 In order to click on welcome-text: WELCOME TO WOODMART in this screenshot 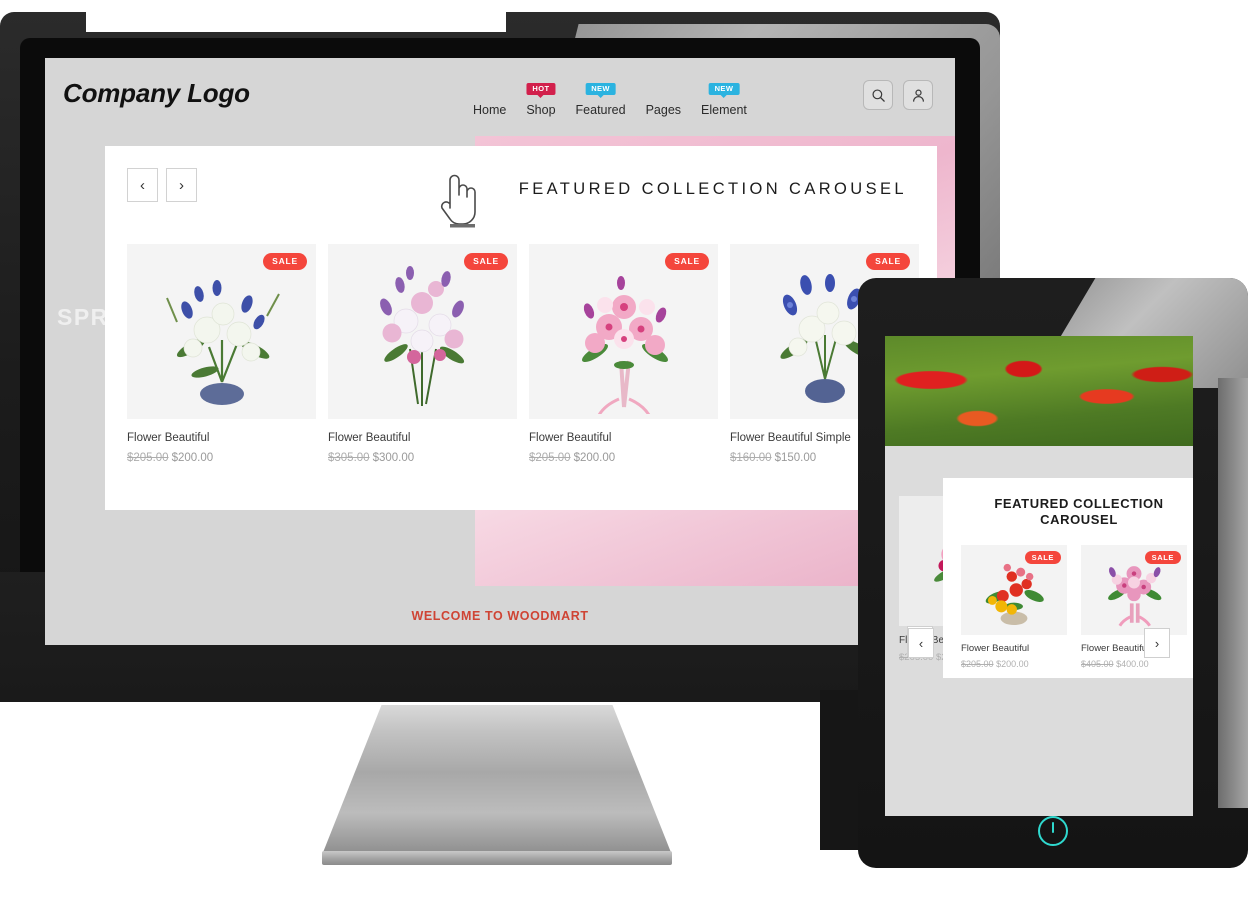, I will do `click(500, 615)`.